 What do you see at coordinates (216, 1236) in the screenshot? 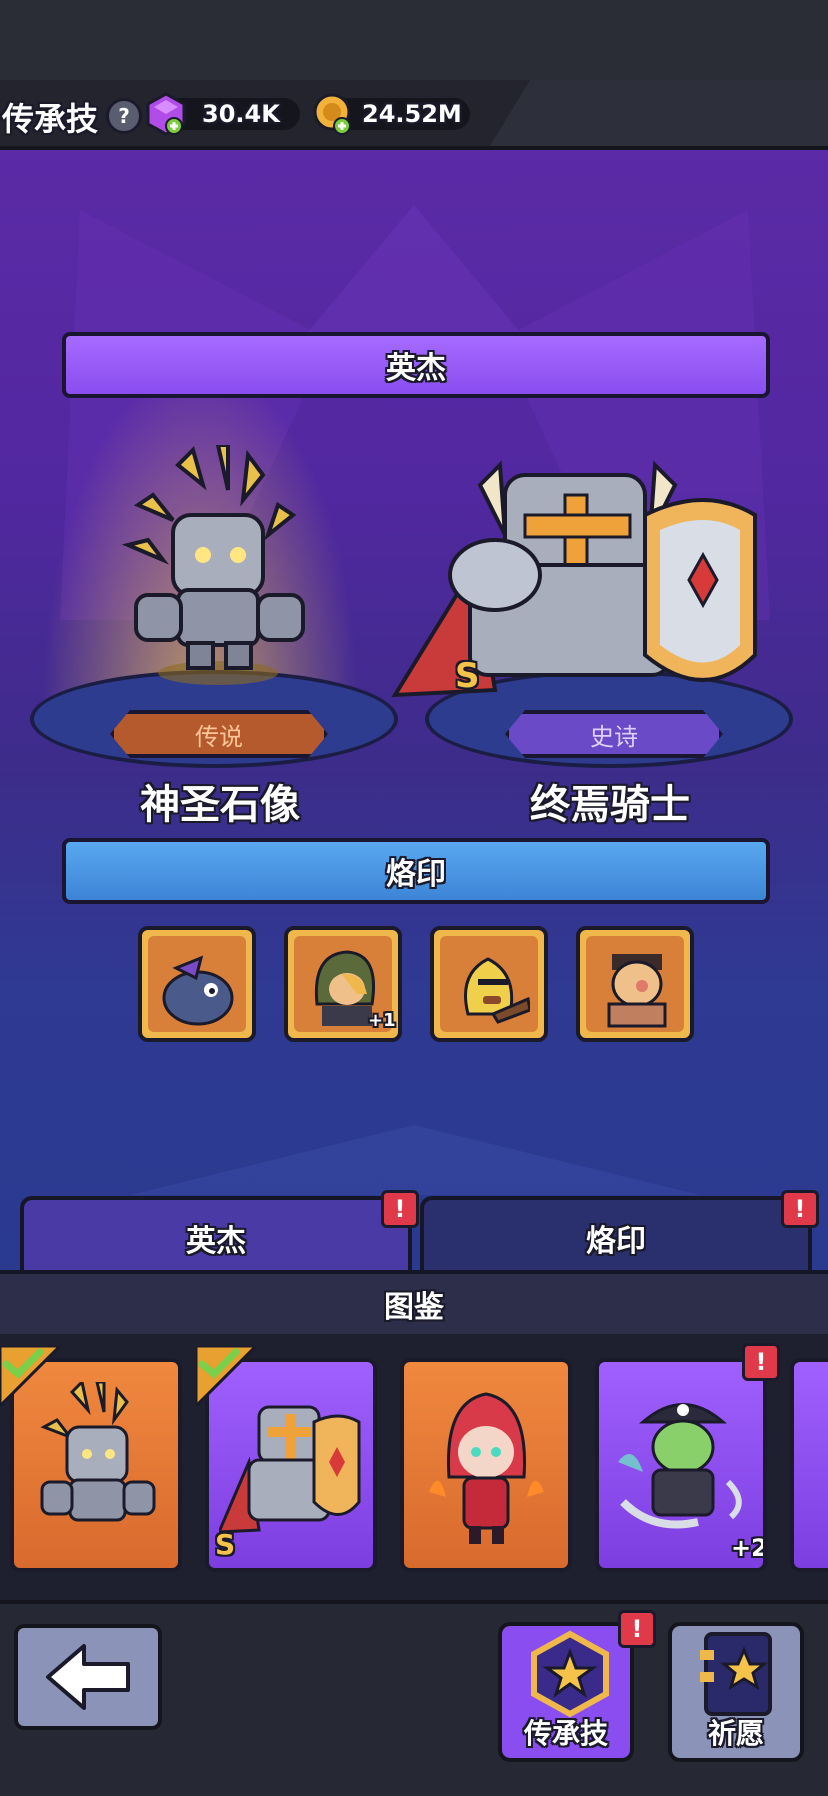
I see `tab-heroes: 英杰` at bounding box center [216, 1236].